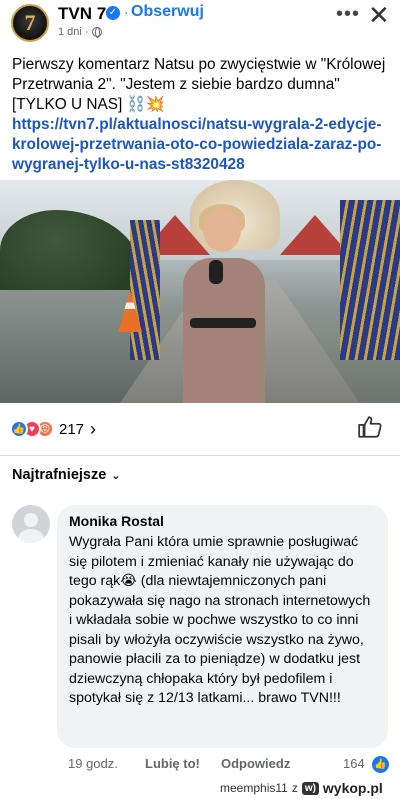  I want to click on image-gate-right, so click(370, 280).